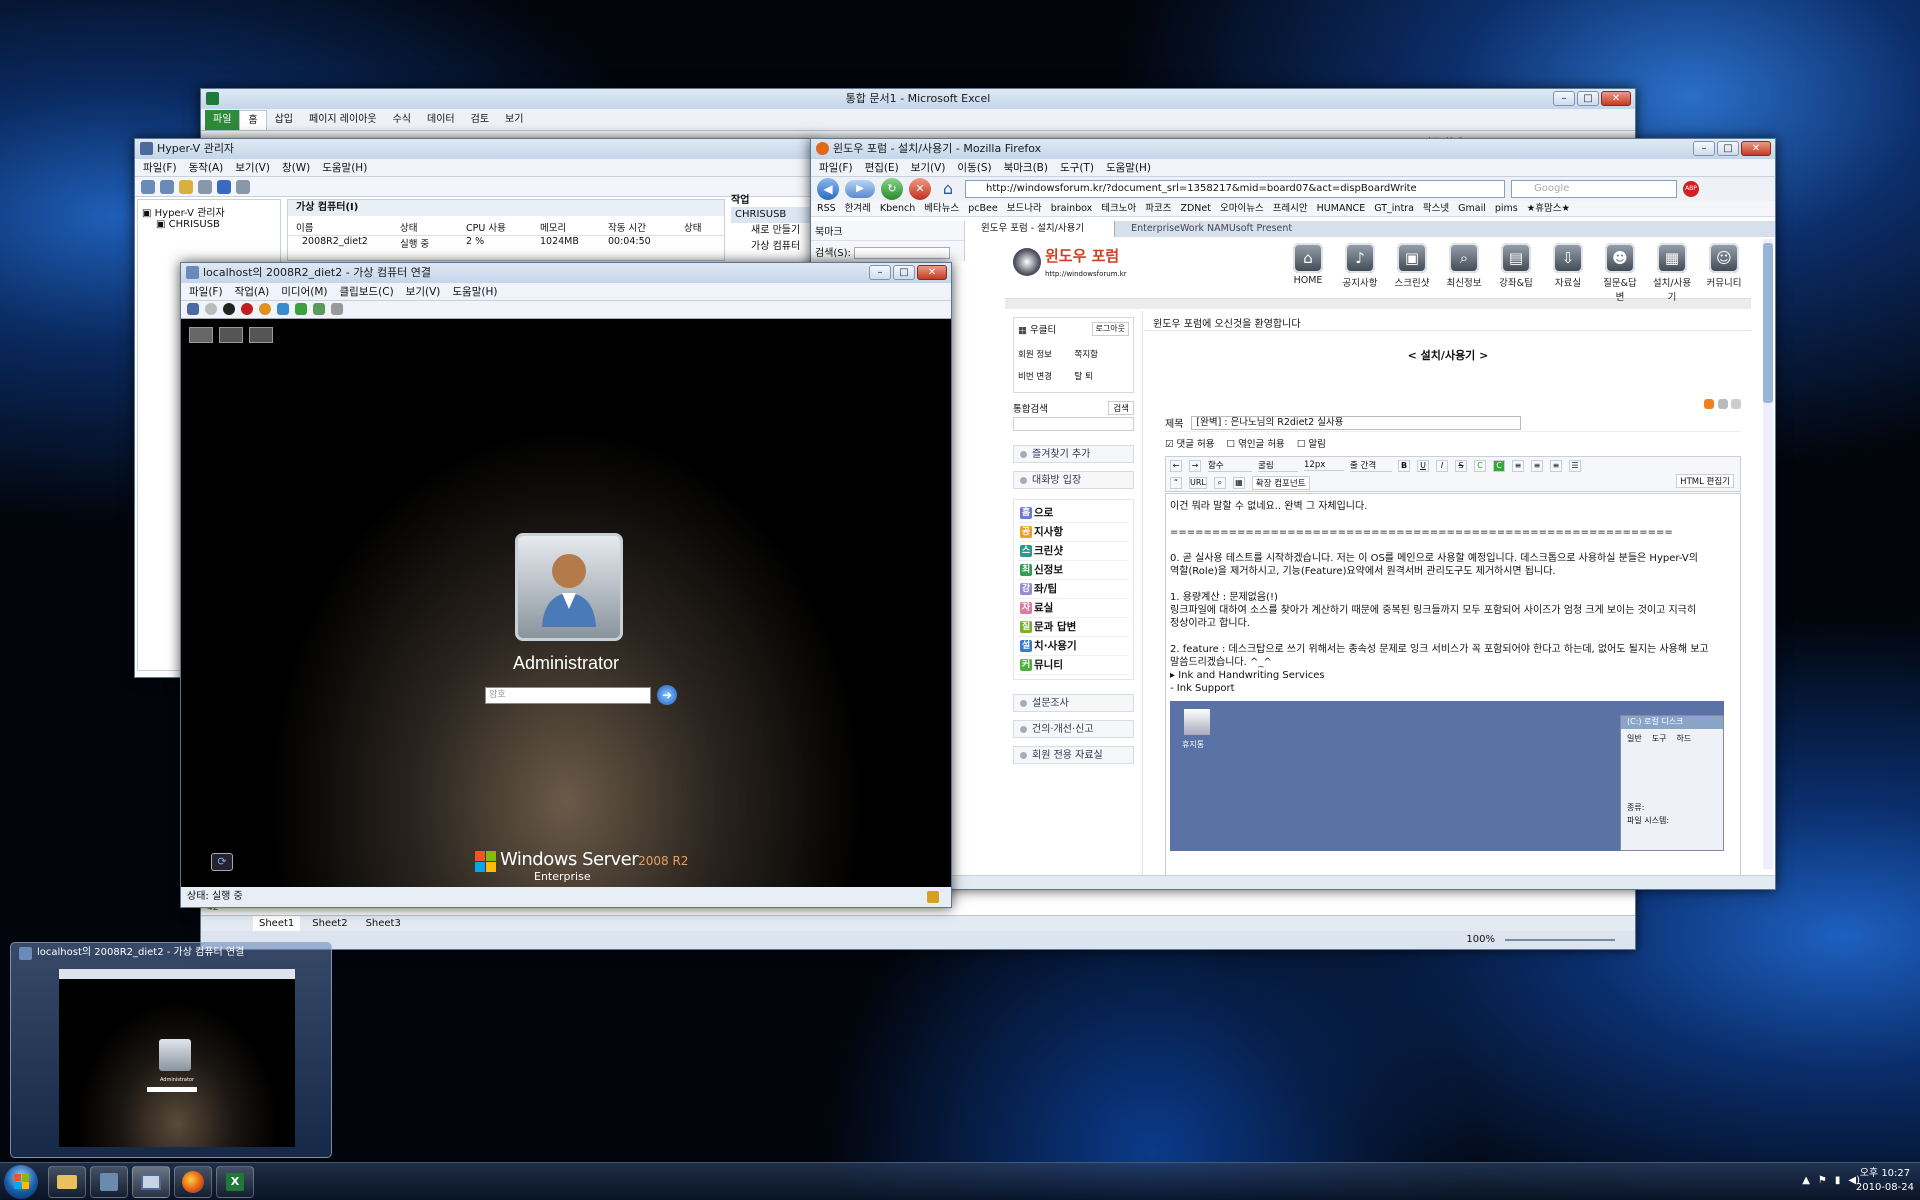  I want to click on bookmark-item: 테크노아, so click(1118, 208).